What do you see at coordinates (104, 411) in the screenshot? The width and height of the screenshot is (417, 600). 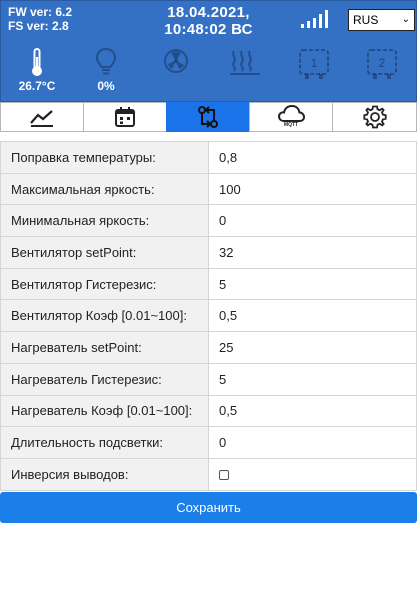 I see `setting-label: Нагреватель Коэф [0.01~100]:` at bounding box center [104, 411].